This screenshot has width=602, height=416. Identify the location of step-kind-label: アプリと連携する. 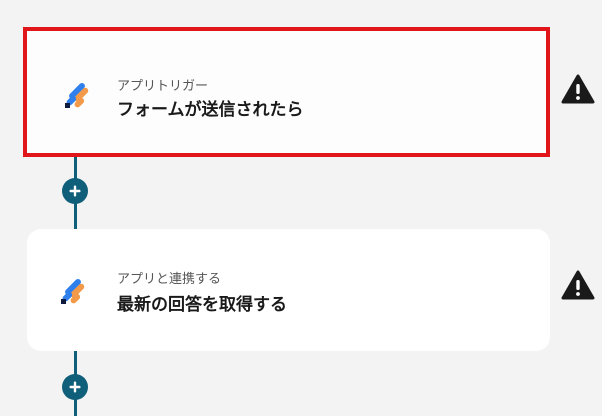
(169, 279).